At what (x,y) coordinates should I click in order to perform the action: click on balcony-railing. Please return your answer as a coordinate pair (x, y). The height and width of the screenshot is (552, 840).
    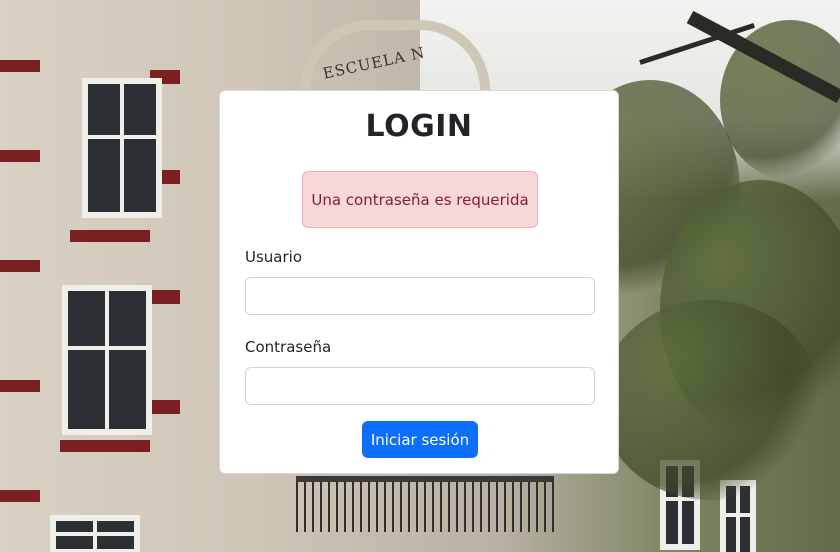
    Looking at the image, I should click on (425, 504).